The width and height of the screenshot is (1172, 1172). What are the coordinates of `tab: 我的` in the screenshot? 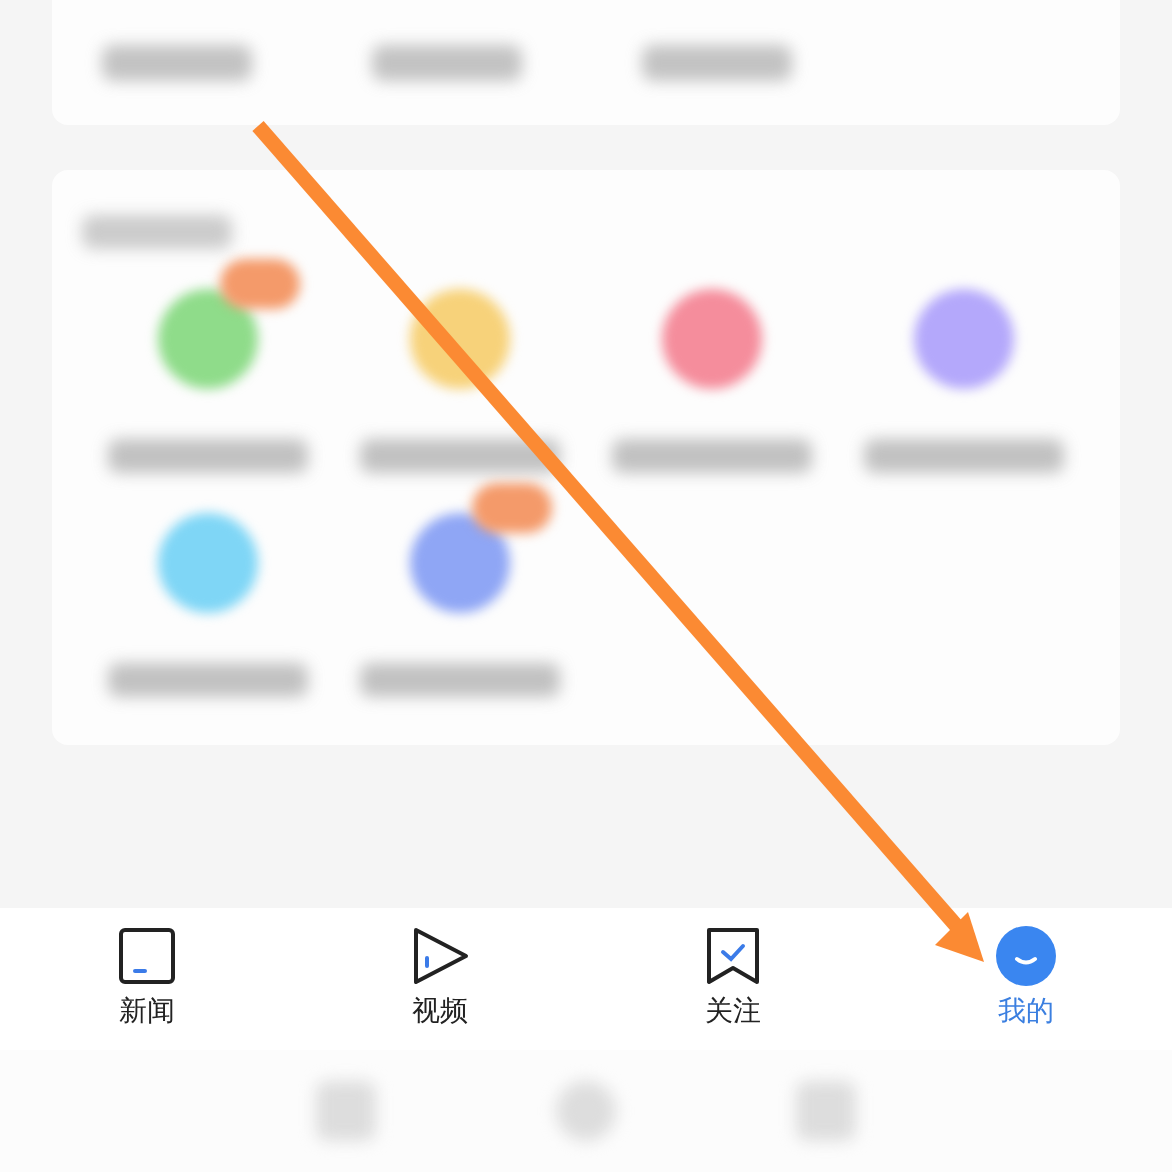 It's located at (1025, 979).